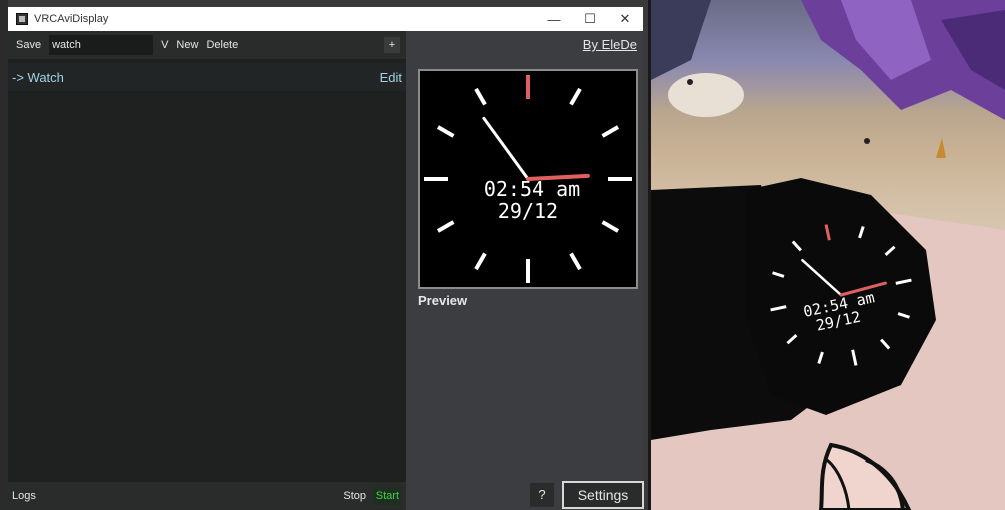 Image resolution: width=1005 pixels, height=510 pixels. Describe the element at coordinates (610, 44) in the screenshot. I see `author-link: By EleDe` at that location.